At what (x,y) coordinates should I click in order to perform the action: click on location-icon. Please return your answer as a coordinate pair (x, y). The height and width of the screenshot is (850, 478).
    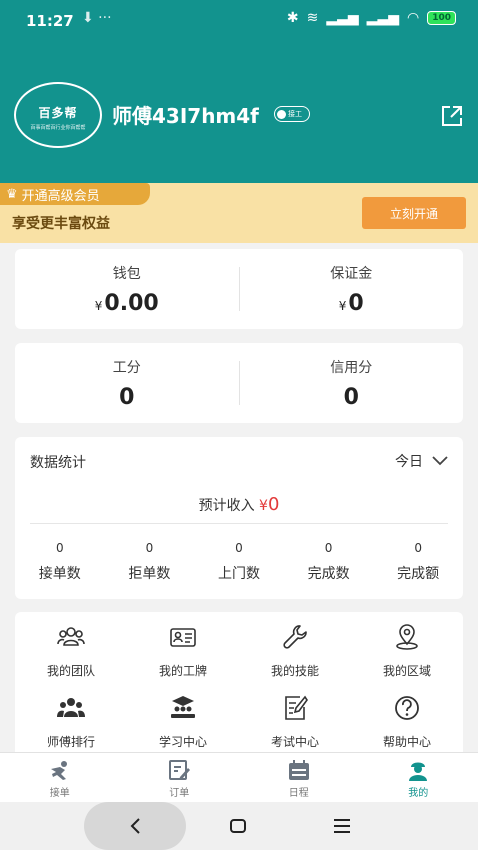
    Looking at the image, I should click on (407, 637).